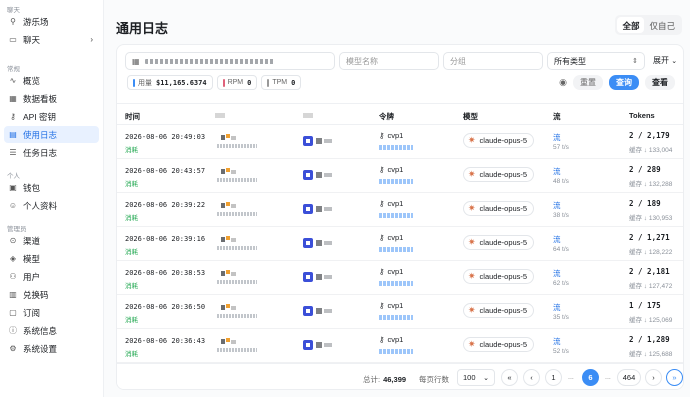  Describe the element at coordinates (51, 276) in the screenshot. I see `sidebar-item: ⚇ 用户` at that location.